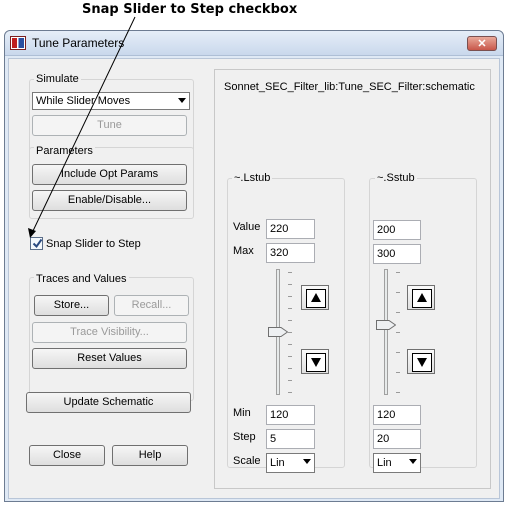 The height and width of the screenshot is (505, 508). I want to click on close-button: Close, so click(67, 455).